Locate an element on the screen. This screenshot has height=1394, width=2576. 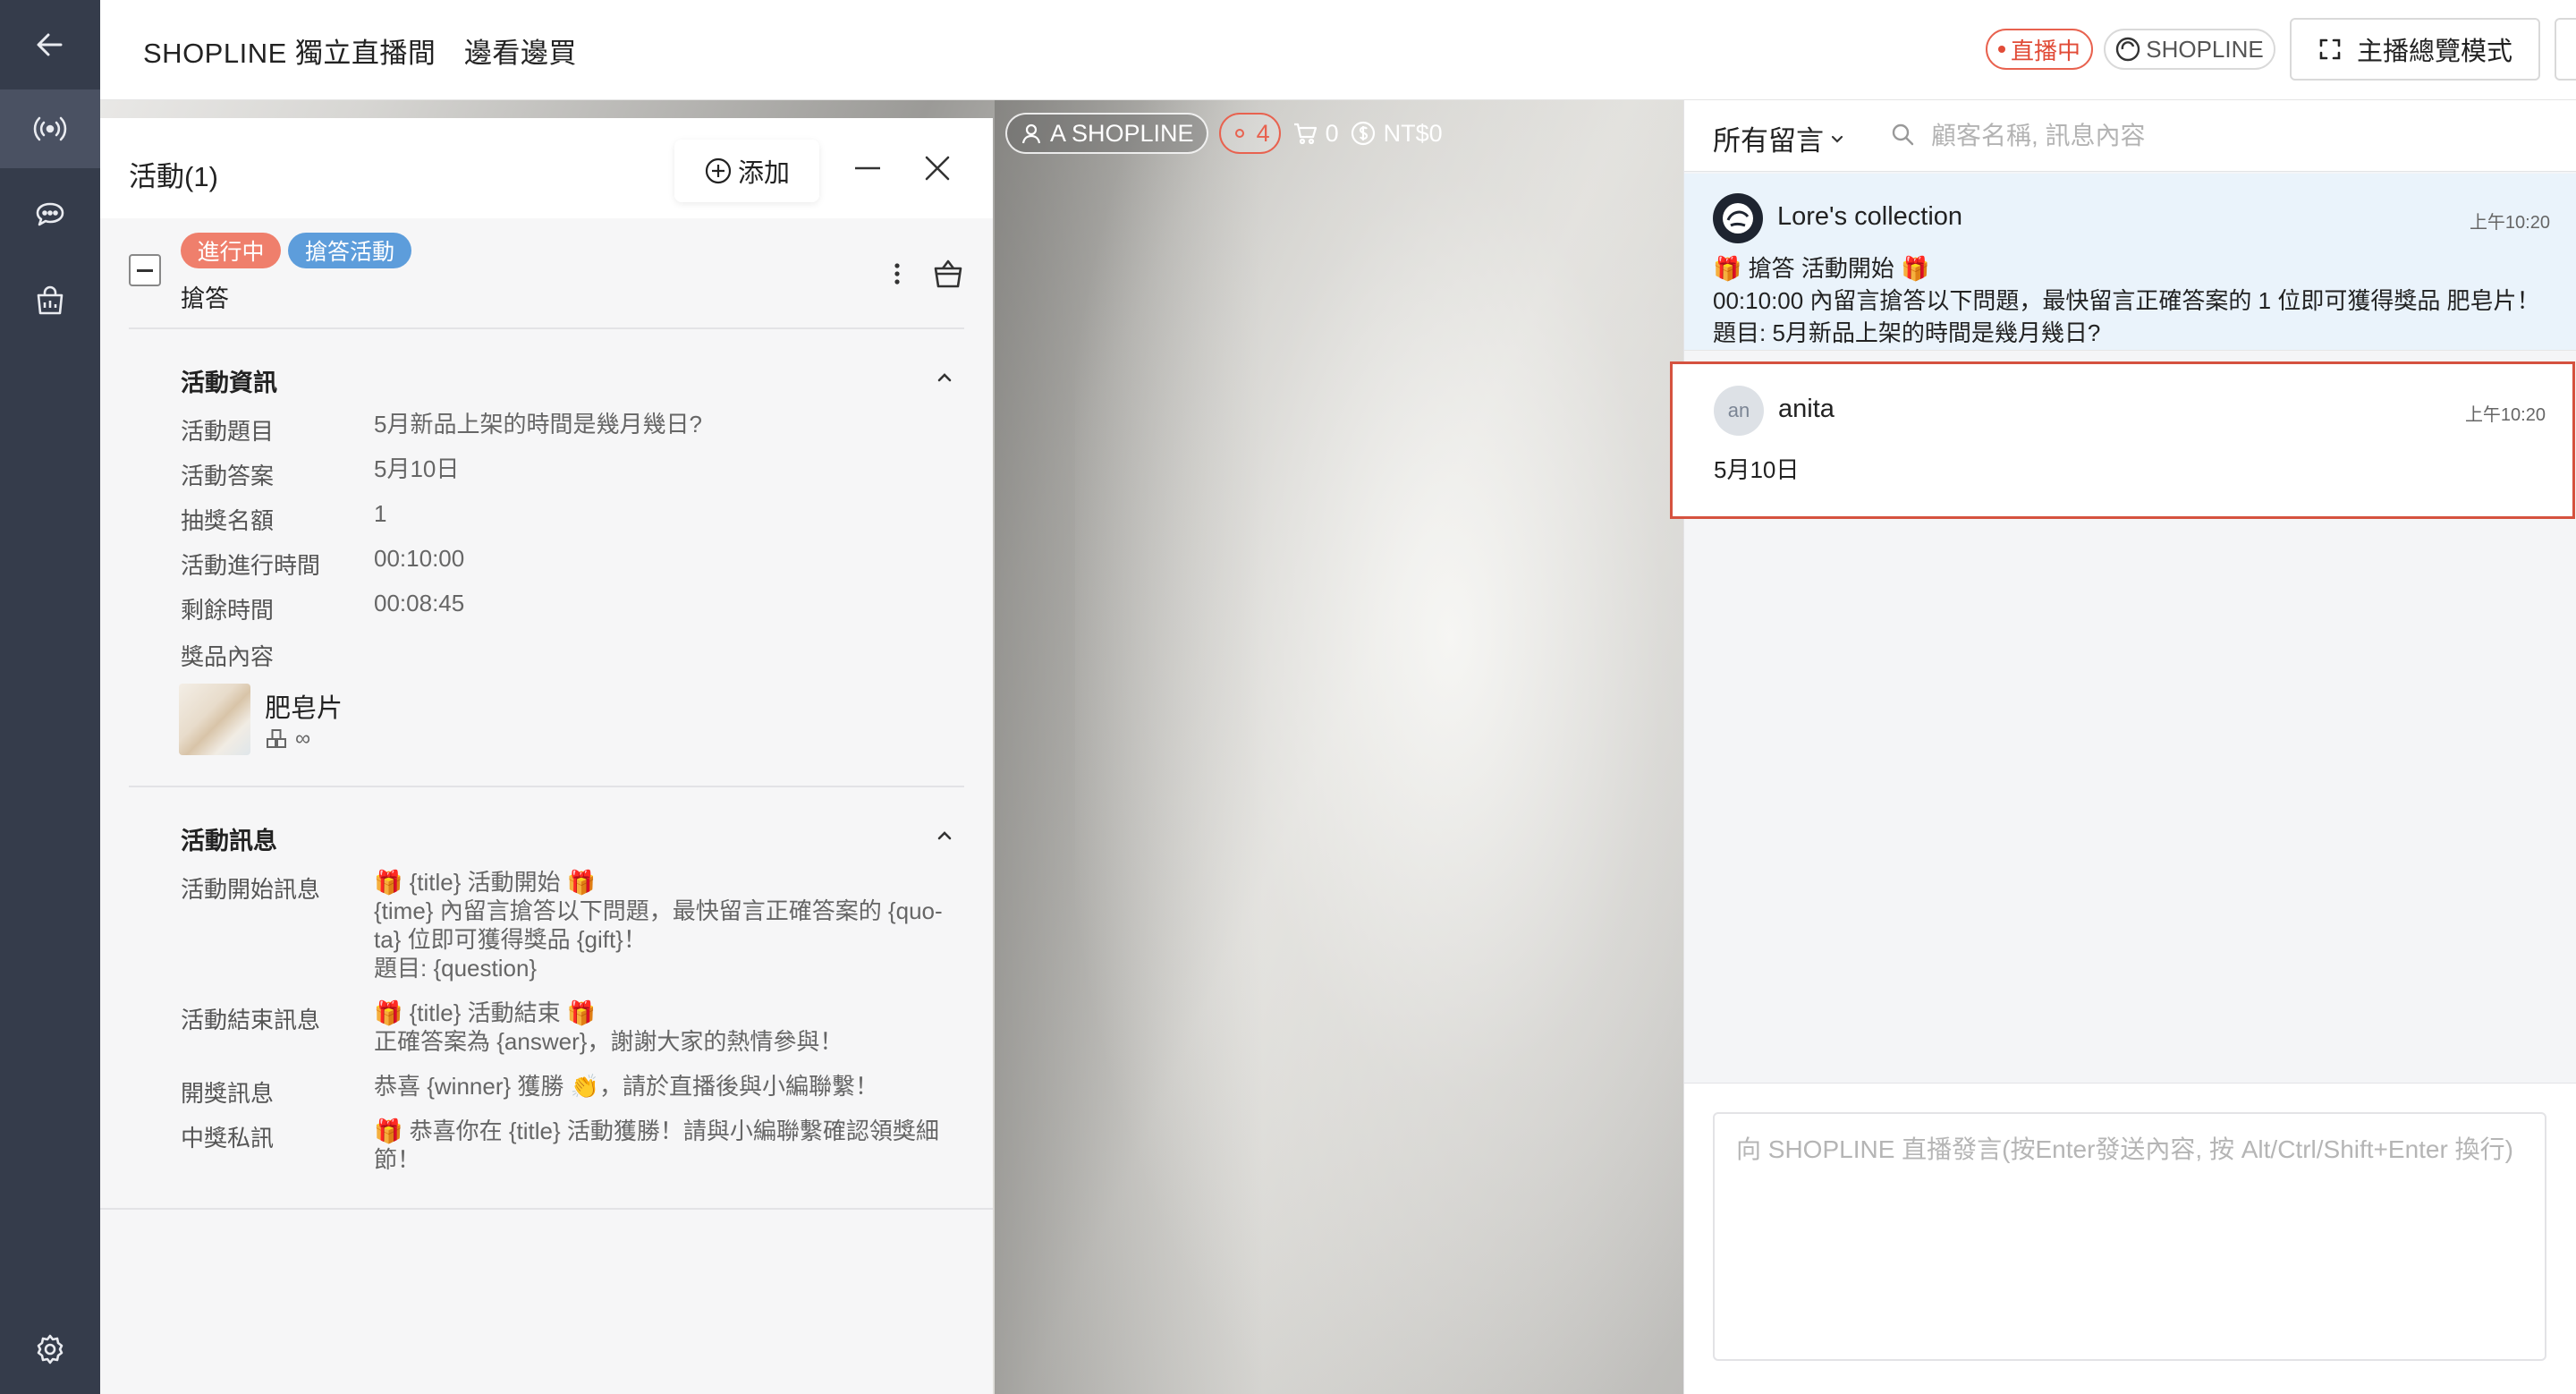
account-pill: A SHOPLINE is located at coordinates (1106, 133).